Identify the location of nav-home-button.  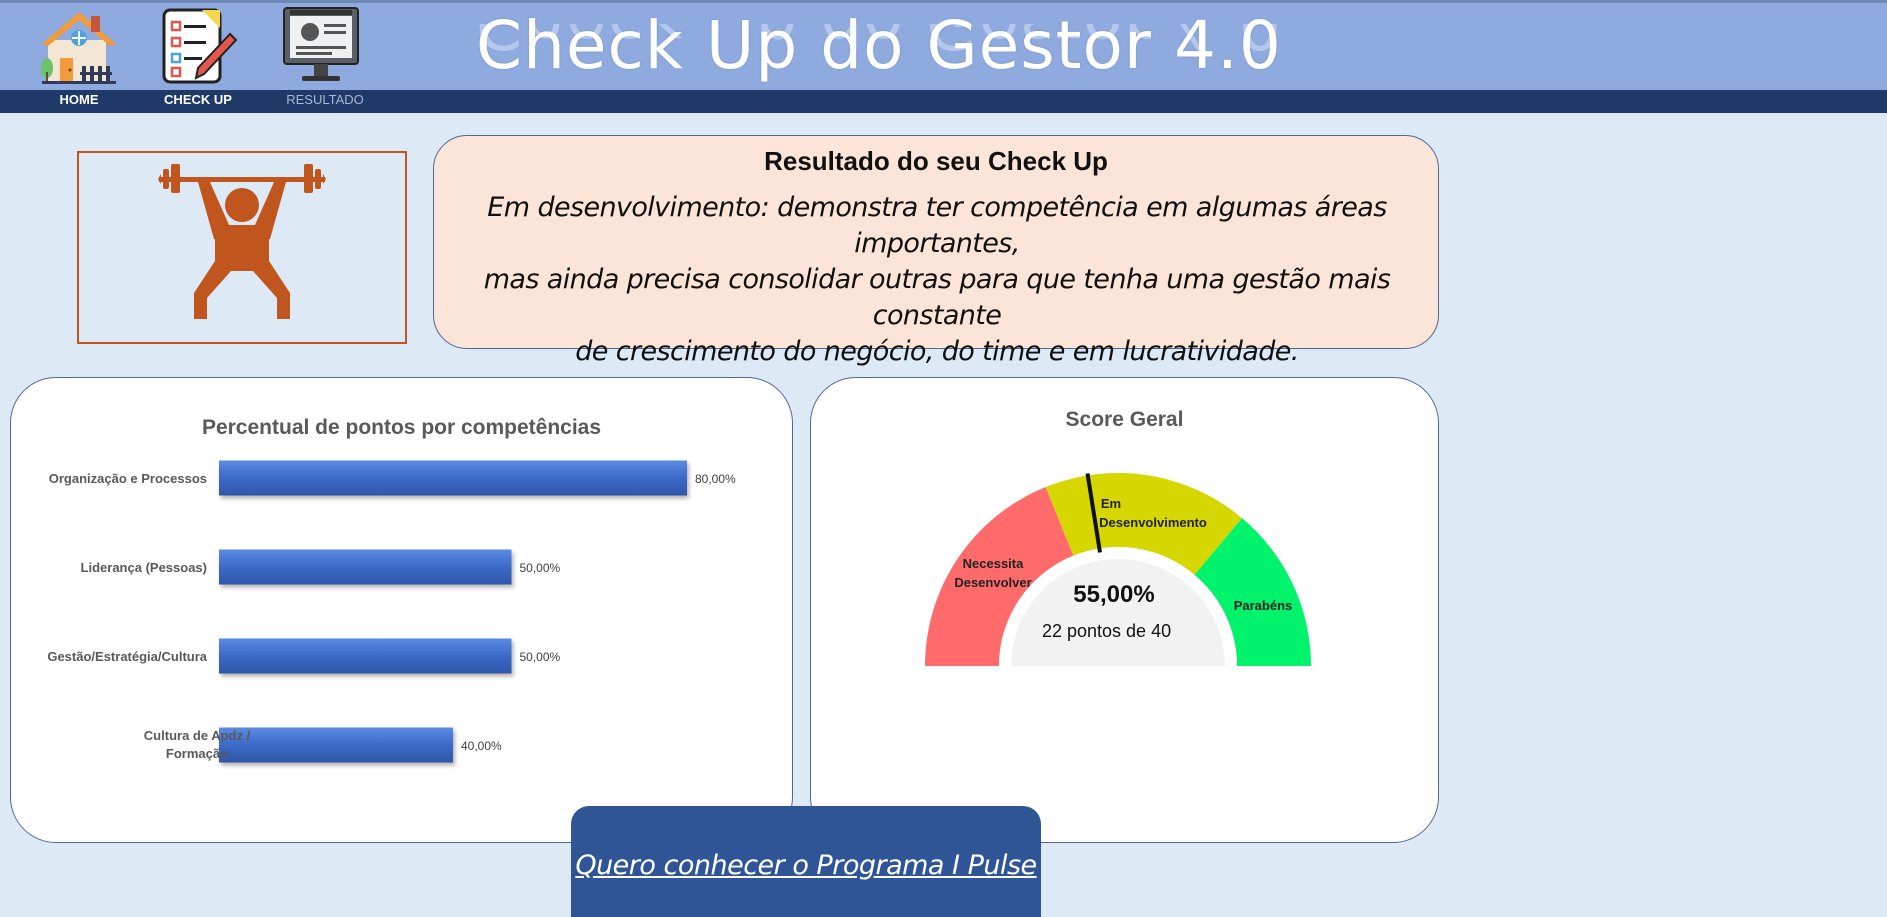
(79, 45).